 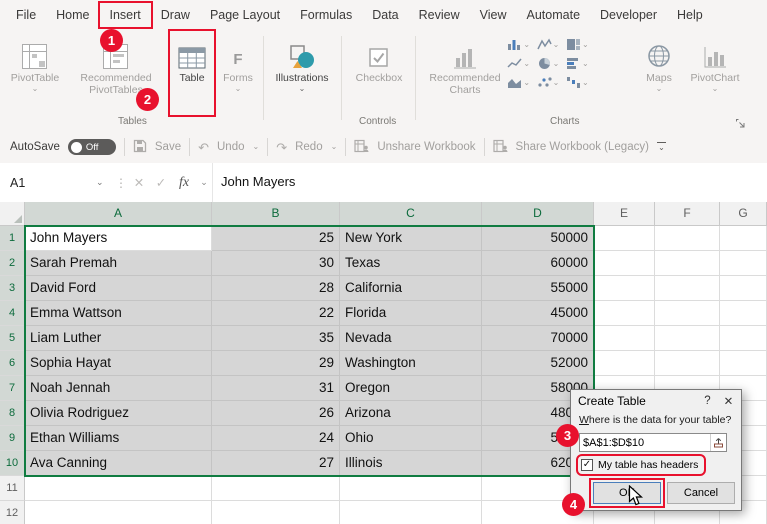 I want to click on checkbox-button: Checkbox, so click(x=379, y=58).